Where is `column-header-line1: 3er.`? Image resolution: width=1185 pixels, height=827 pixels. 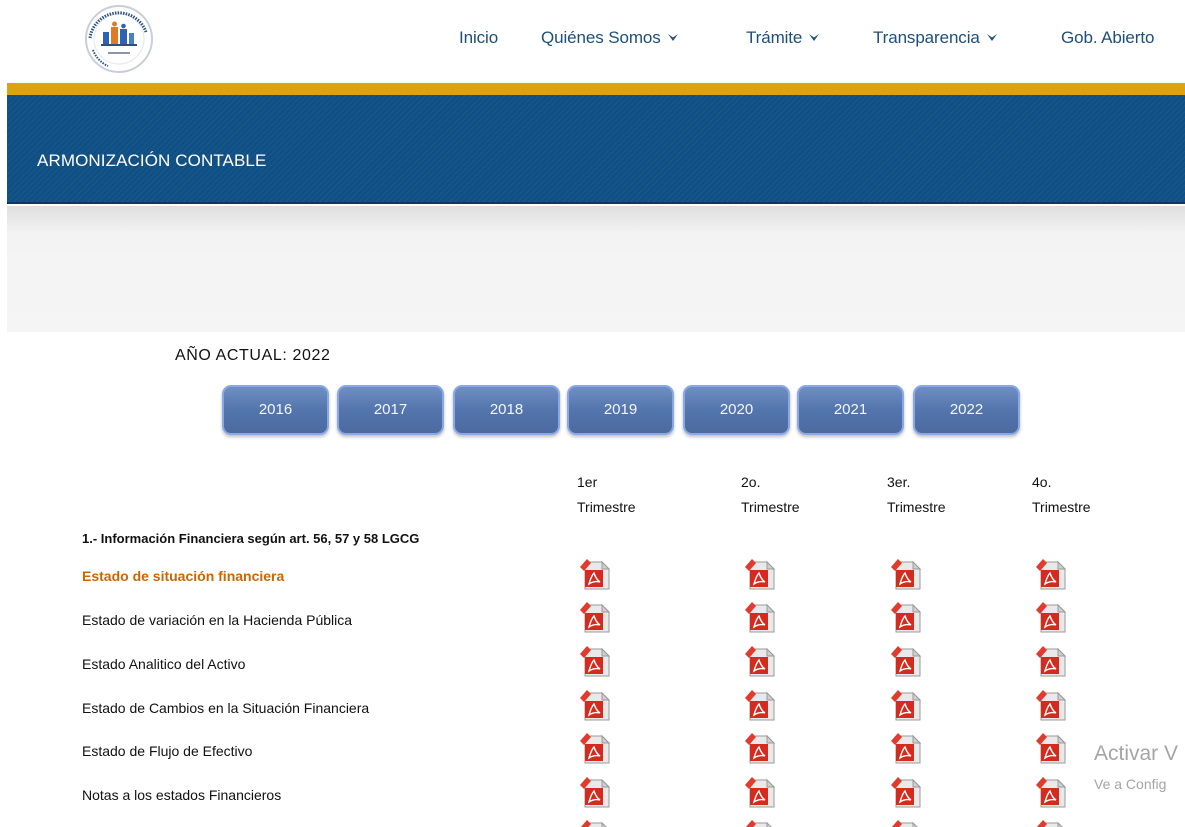 column-header-line1: 3er. is located at coordinates (899, 482).